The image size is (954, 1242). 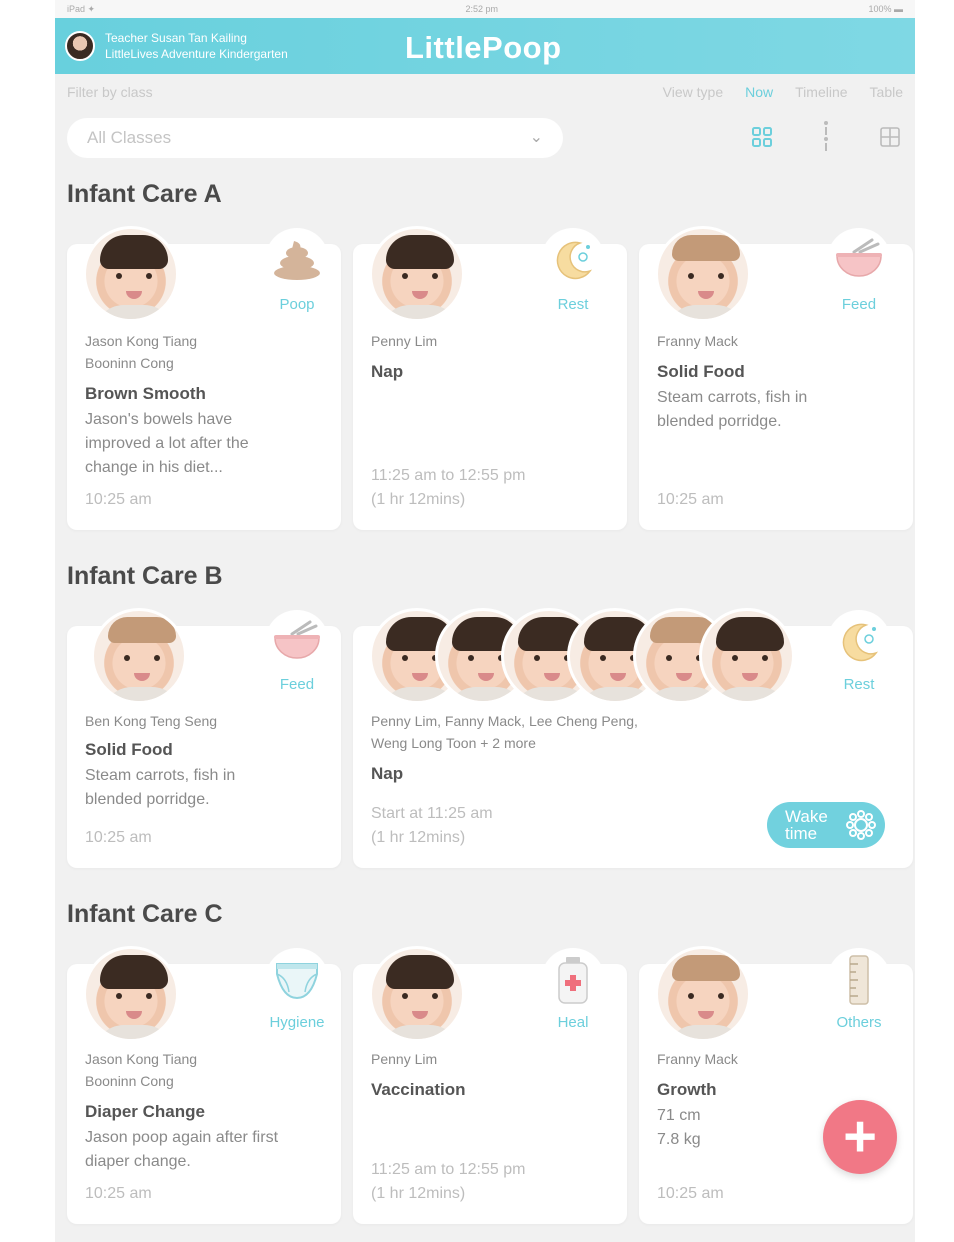 What do you see at coordinates (483, 47) in the screenshot?
I see `app-title: LittlePoop` at bounding box center [483, 47].